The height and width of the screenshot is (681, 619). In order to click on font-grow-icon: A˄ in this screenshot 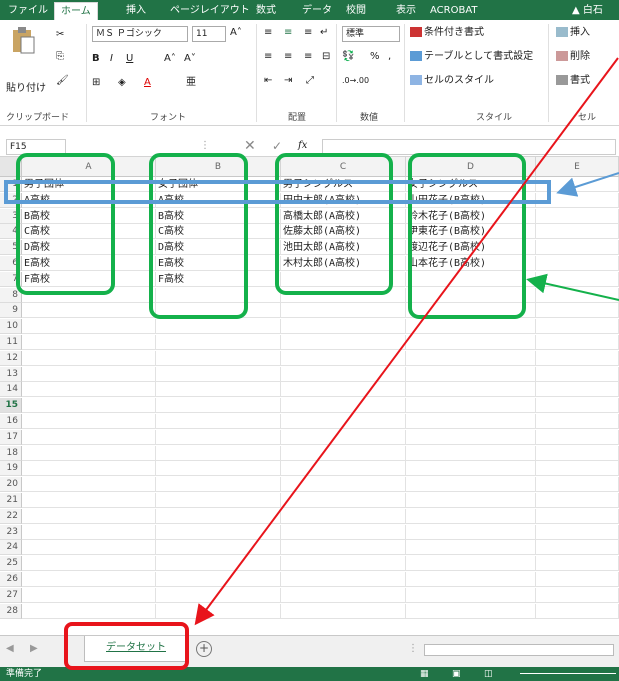, I will do `click(236, 33)`.